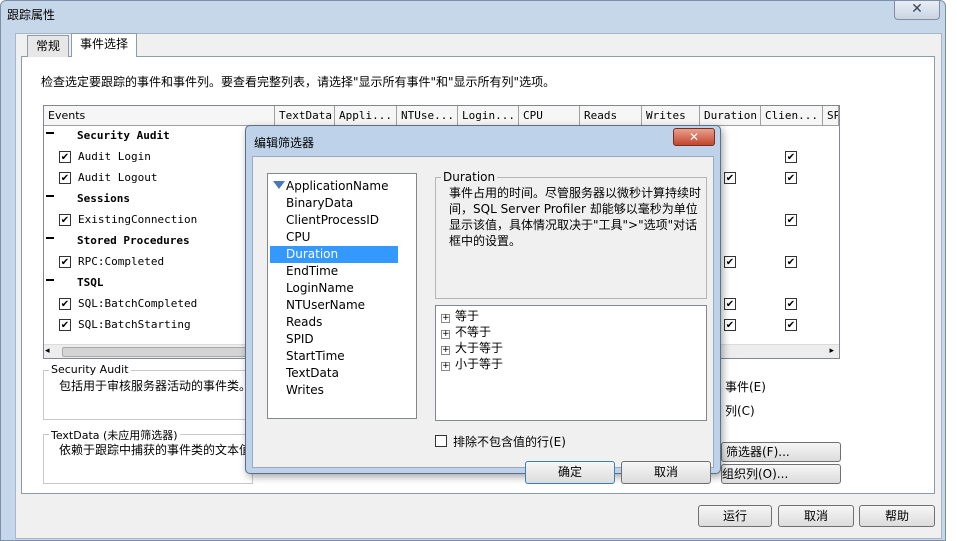  I want to click on filter-column-label: ClientProcessID, so click(333, 220).